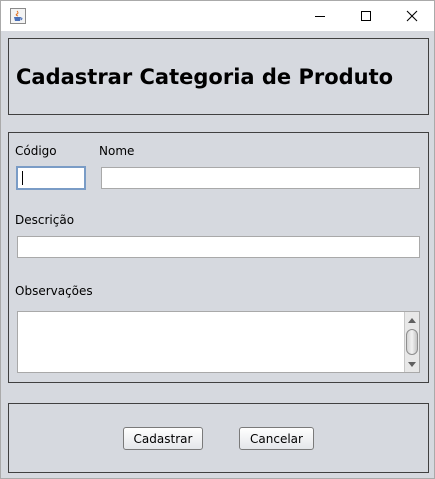  What do you see at coordinates (205, 77) in the screenshot?
I see `page-title: Cadastrar Categoria de Produto` at bounding box center [205, 77].